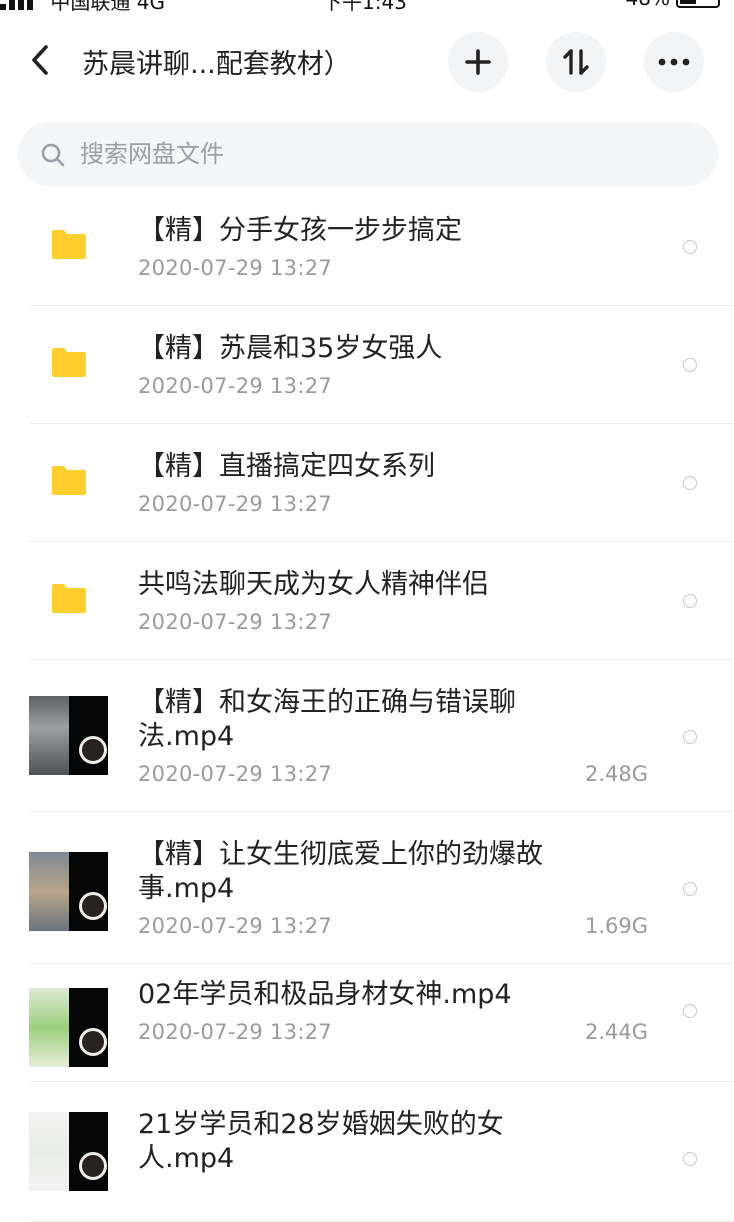  What do you see at coordinates (367, 365) in the screenshot?
I see `folder-row: 【精】苏晨和35岁女强人 2020-07-29 13:27` at bounding box center [367, 365].